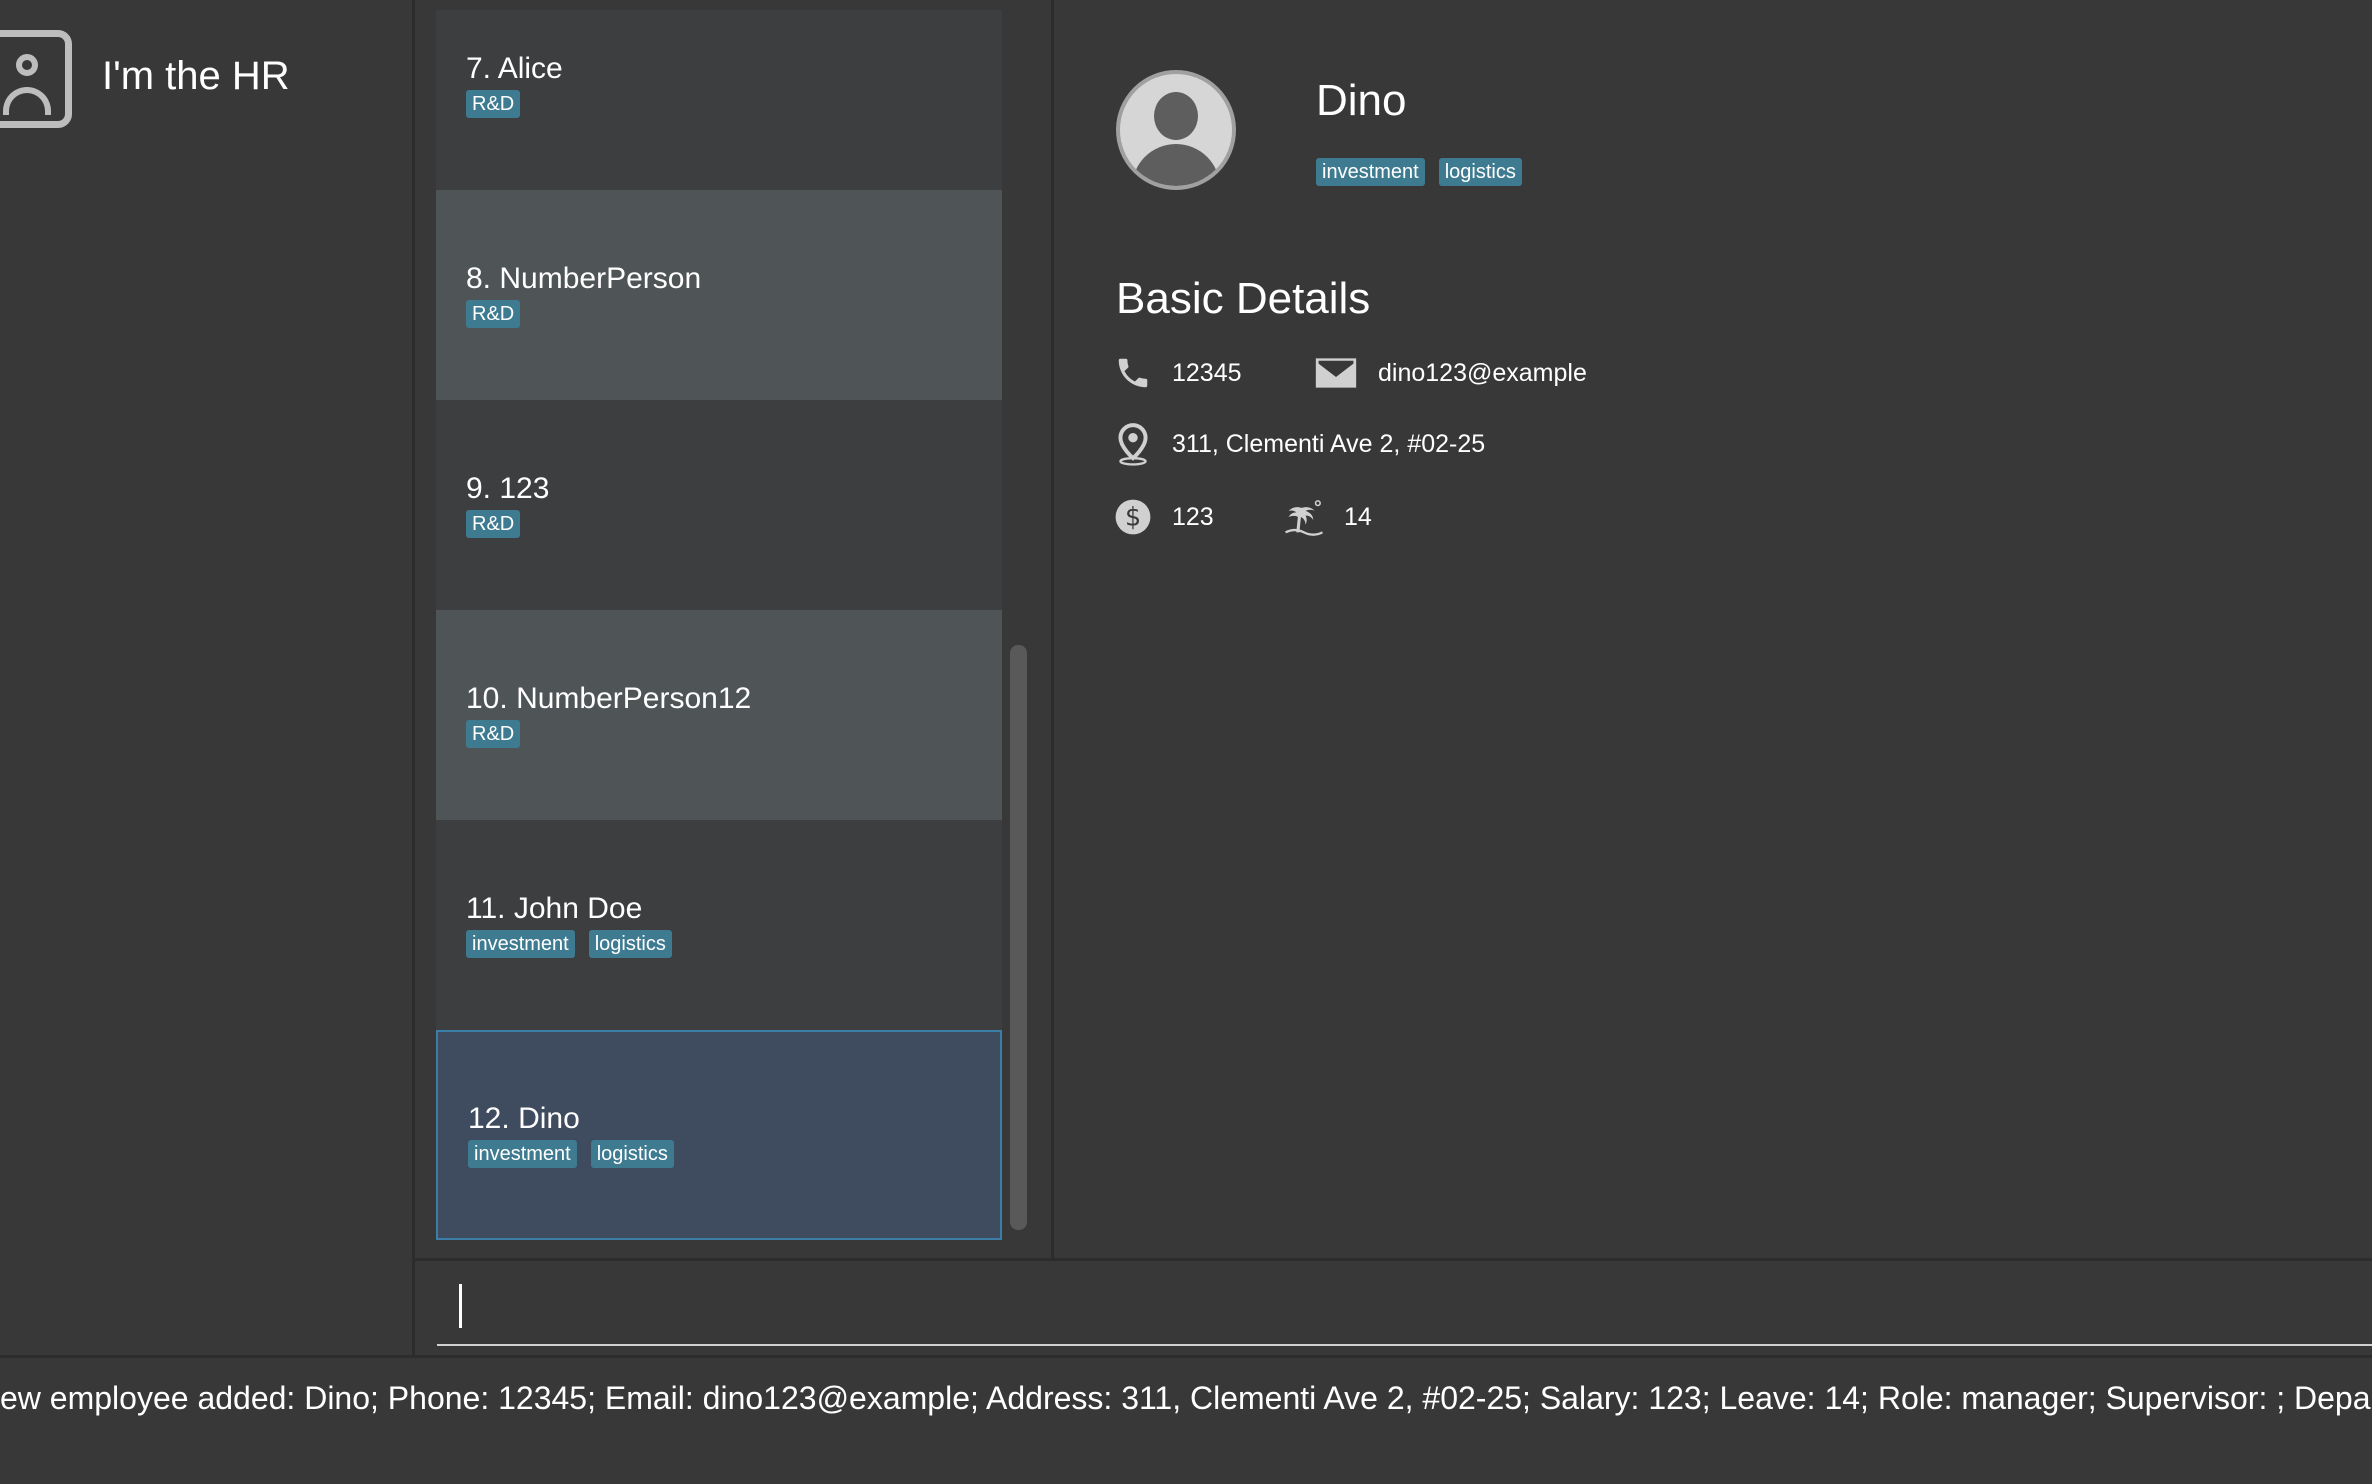 The height and width of the screenshot is (1484, 2372). Describe the element at coordinates (600, 278) in the screenshot. I see `item-name: NumberPerson` at that location.